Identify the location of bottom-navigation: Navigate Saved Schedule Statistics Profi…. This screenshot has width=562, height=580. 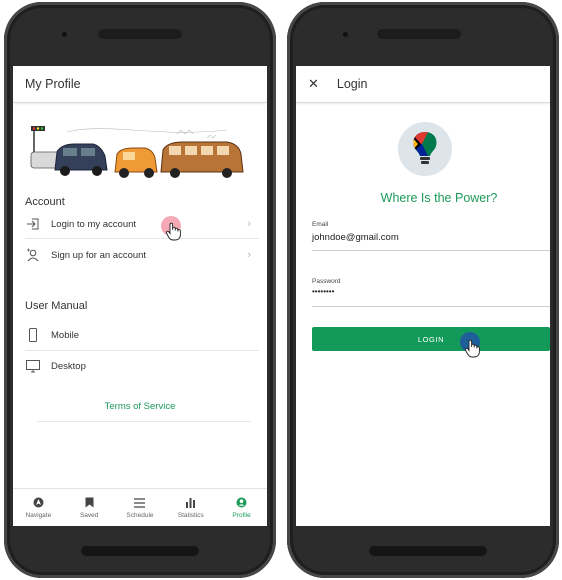
(140, 507).